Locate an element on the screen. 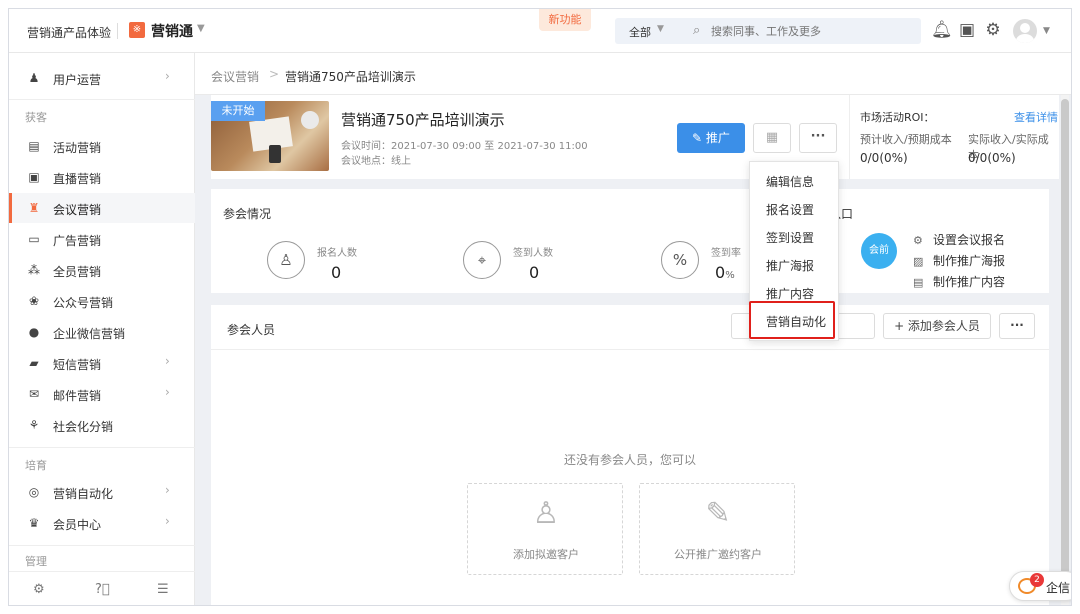 The image size is (1080, 614). sidebar-item-activity: ▤ 活动营销 is located at coordinates (102, 146).